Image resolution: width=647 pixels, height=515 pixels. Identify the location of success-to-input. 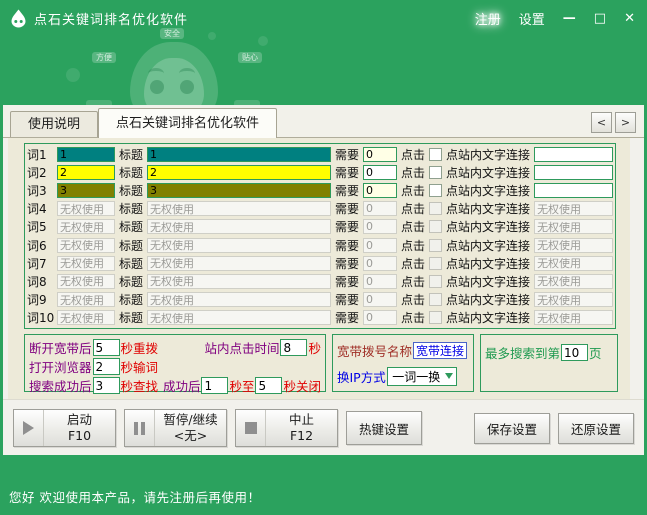
(269, 385).